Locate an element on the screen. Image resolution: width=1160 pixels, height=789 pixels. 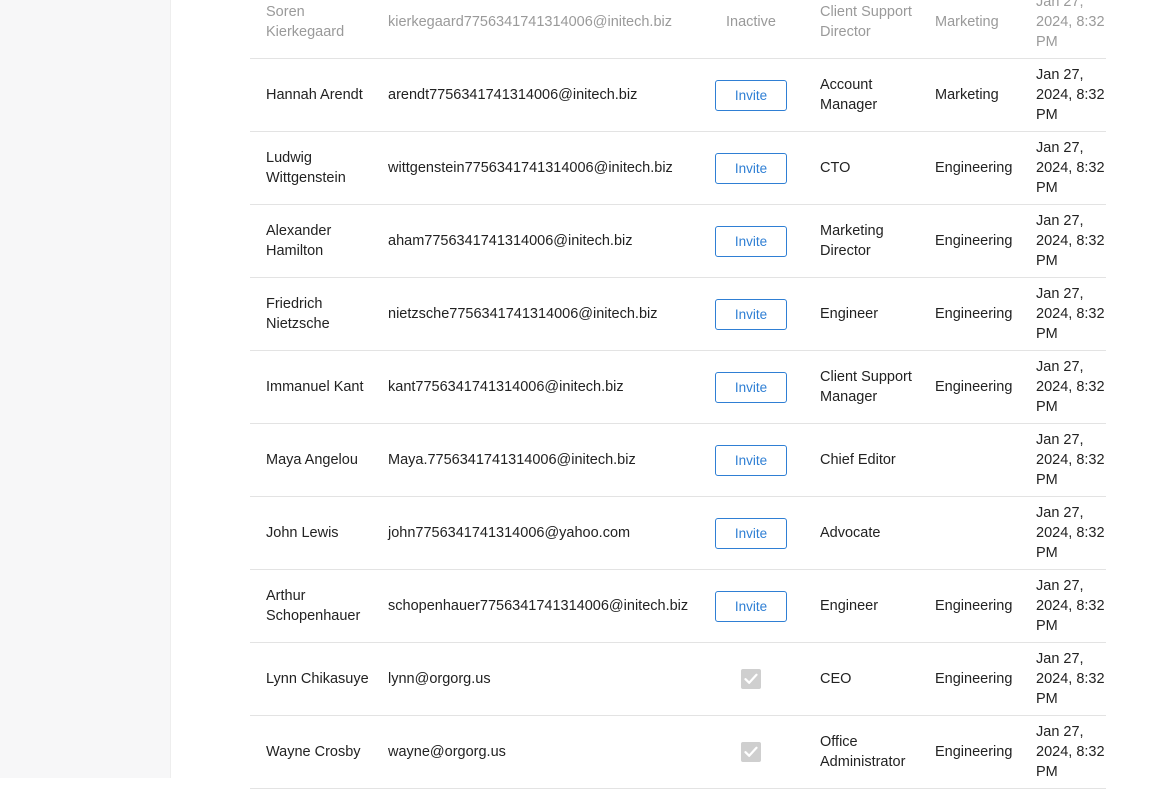
user-name: John Lewis is located at coordinates (302, 533).